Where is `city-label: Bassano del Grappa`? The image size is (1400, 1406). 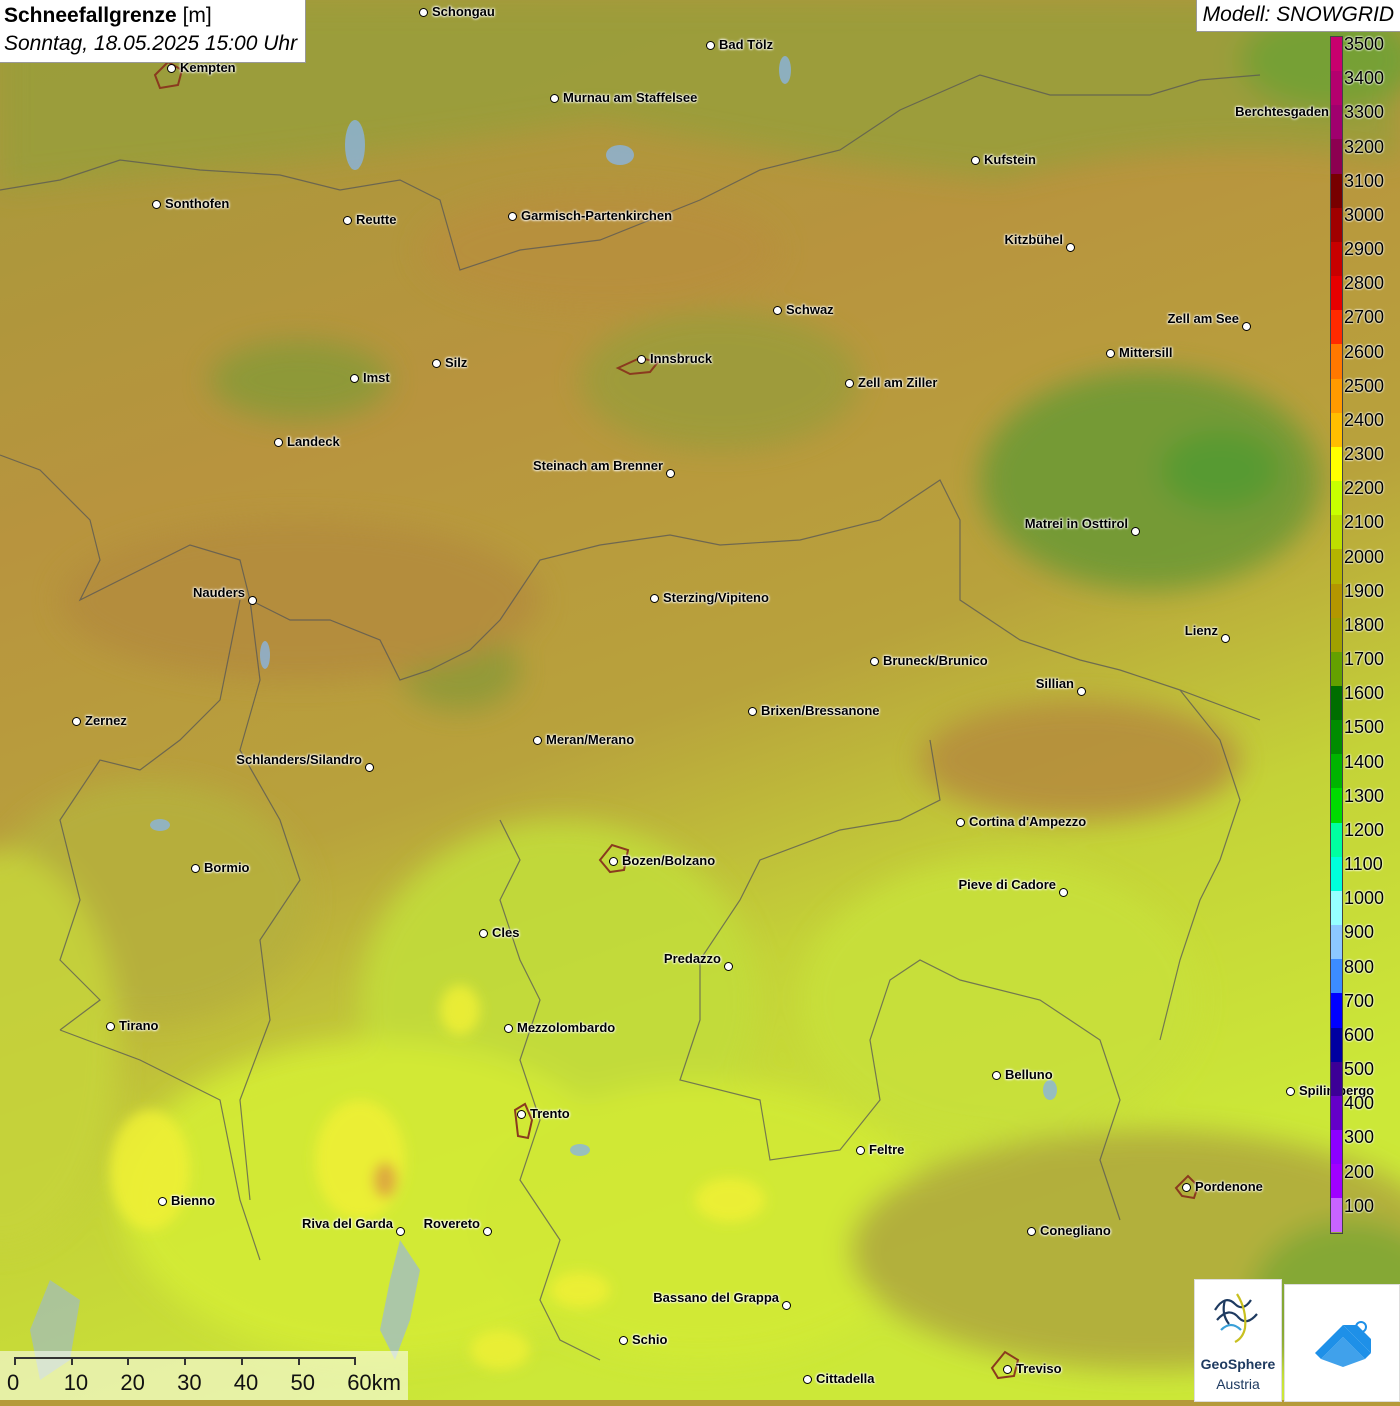
city-label: Bassano del Grappa is located at coordinates (716, 1297).